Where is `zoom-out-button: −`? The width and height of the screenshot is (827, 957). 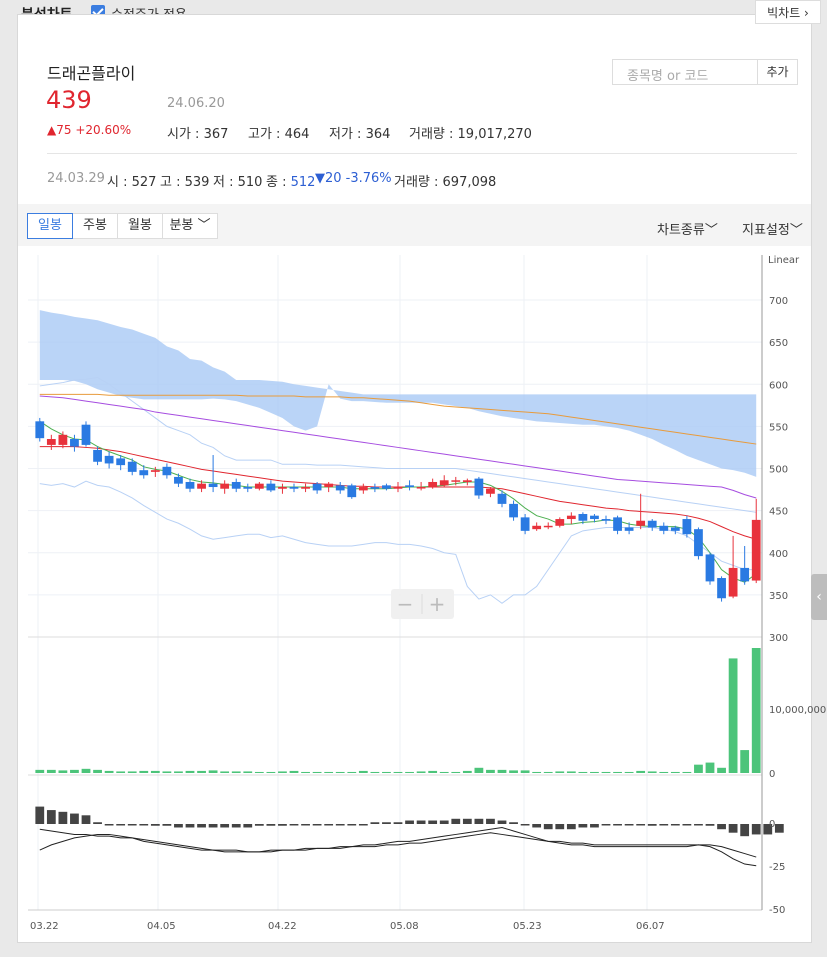 zoom-out-button: − is located at coordinates (405, 604).